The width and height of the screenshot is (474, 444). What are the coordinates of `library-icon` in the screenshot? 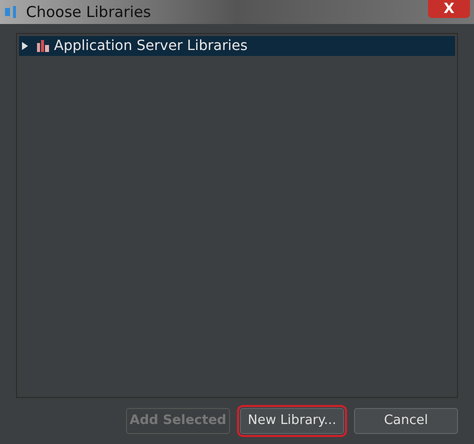 It's located at (43, 46).